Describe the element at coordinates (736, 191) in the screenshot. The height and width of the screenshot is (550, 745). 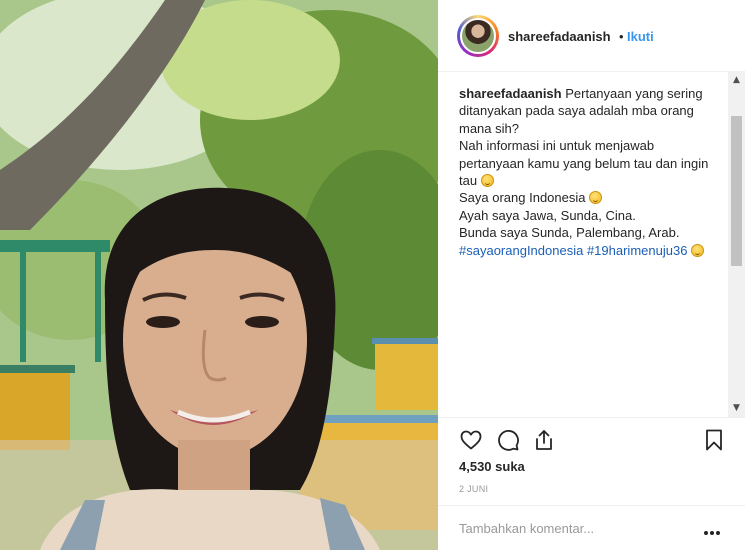
I see `scrollbar-thumb` at that location.